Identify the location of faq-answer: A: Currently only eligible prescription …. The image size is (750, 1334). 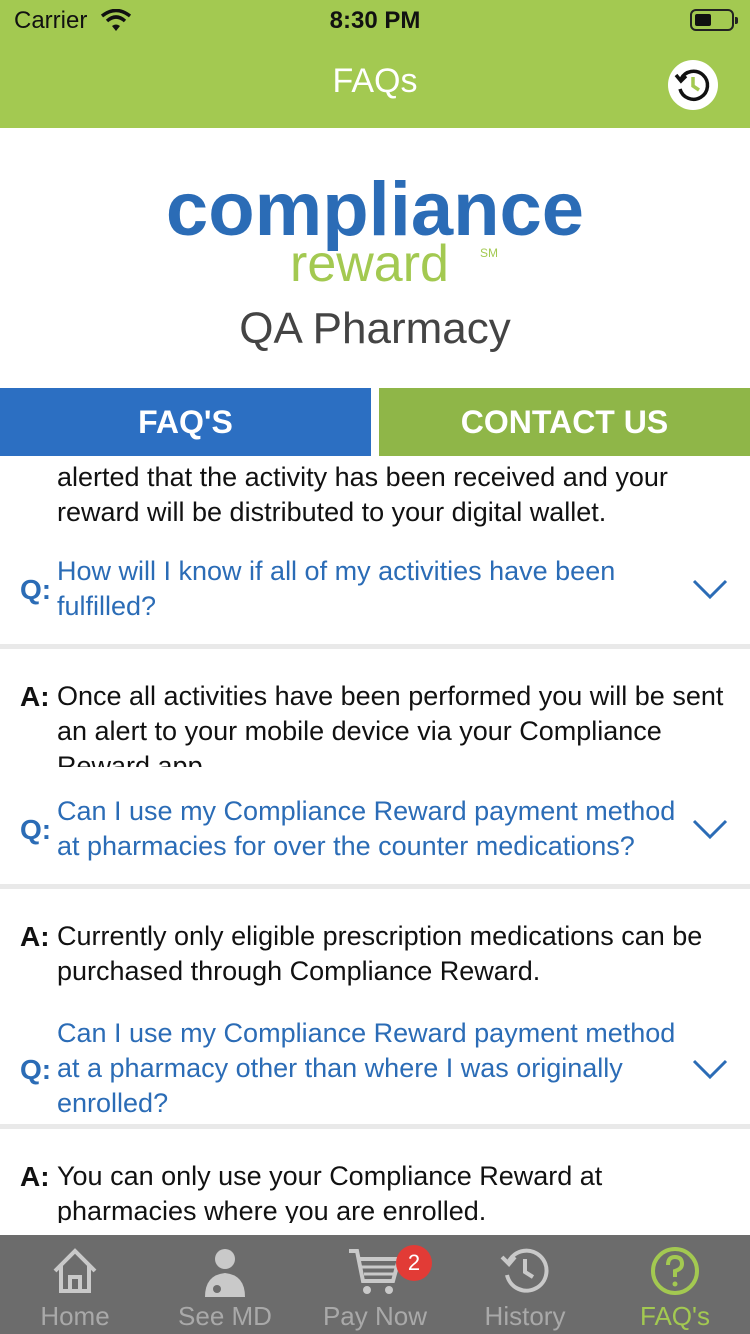
(361, 953).